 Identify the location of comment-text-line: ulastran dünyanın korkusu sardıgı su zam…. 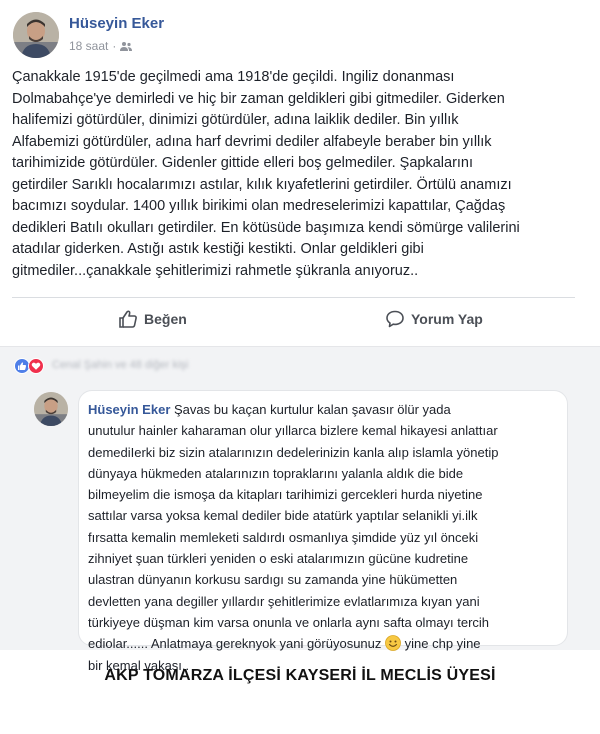
(273, 580).